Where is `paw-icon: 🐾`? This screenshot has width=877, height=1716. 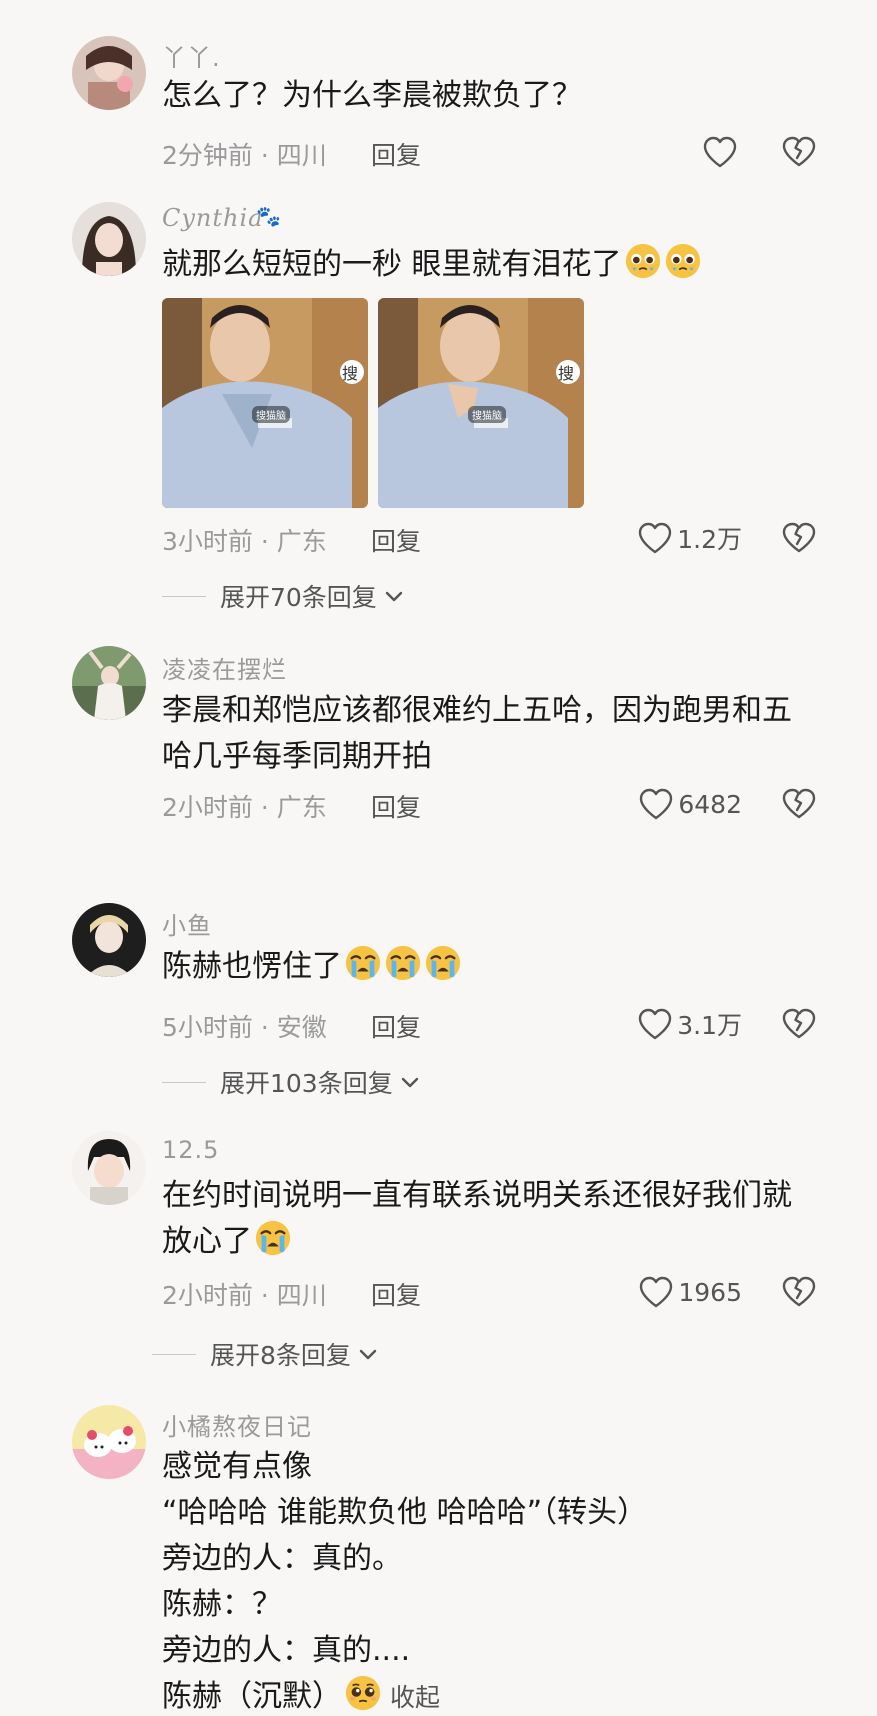 paw-icon: 🐾 is located at coordinates (268, 216).